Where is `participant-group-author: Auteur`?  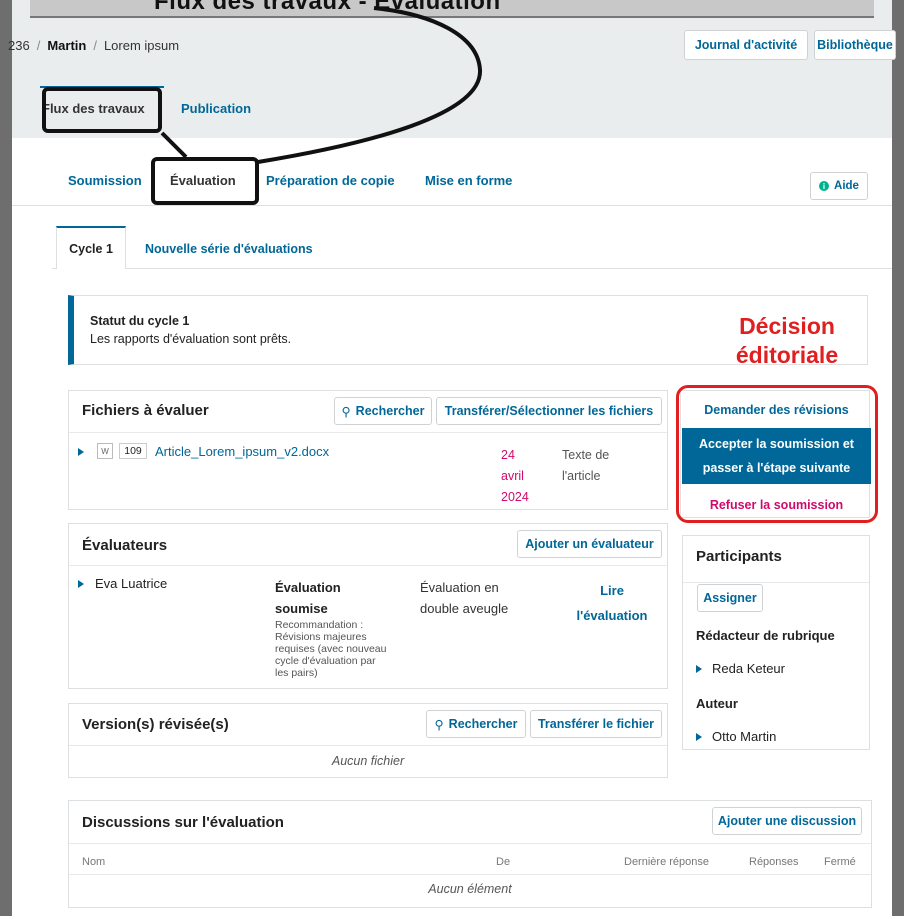
participant-group-author: Auteur is located at coordinates (717, 703).